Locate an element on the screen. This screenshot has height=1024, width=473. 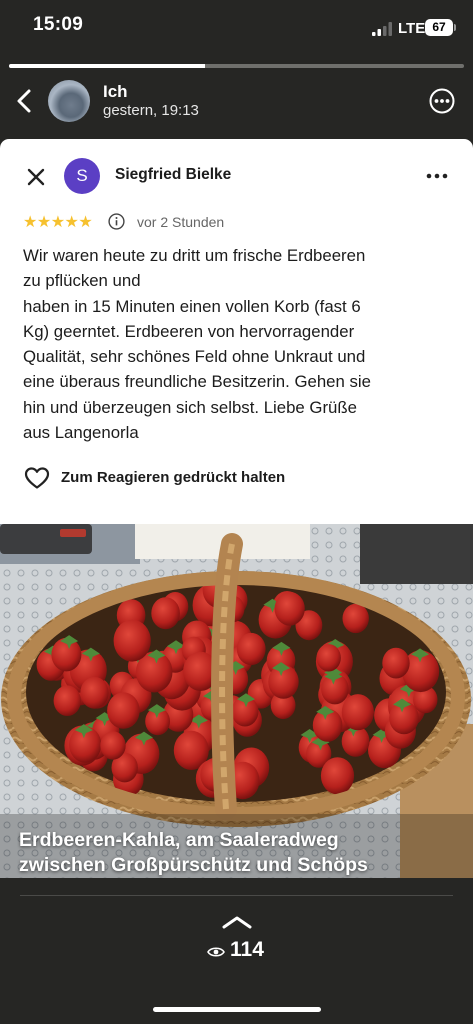
battery-indicator: 67 is located at coordinates (439, 27).